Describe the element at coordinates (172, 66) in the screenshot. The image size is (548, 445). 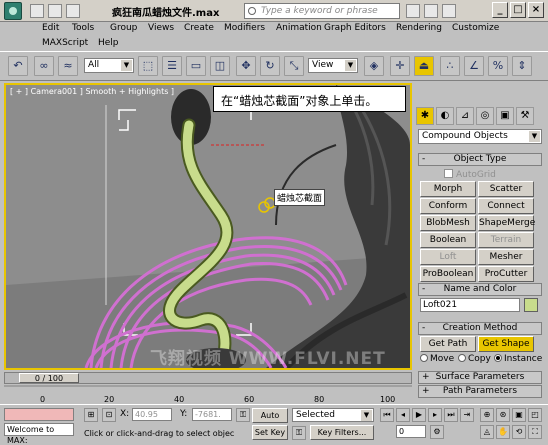
I see `select-by-name-icon: ☰` at that location.